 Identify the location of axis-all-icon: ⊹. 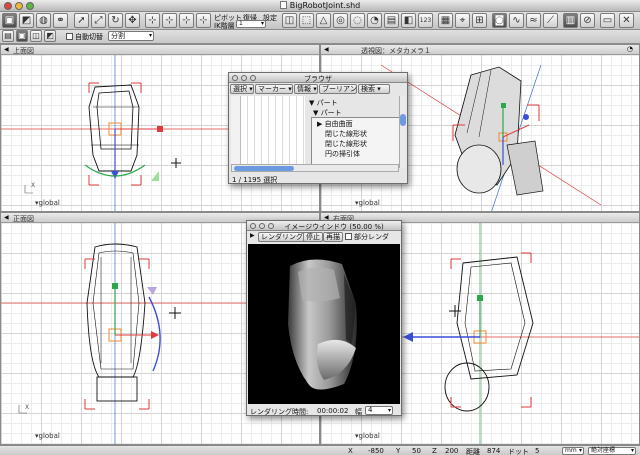
(203, 20).